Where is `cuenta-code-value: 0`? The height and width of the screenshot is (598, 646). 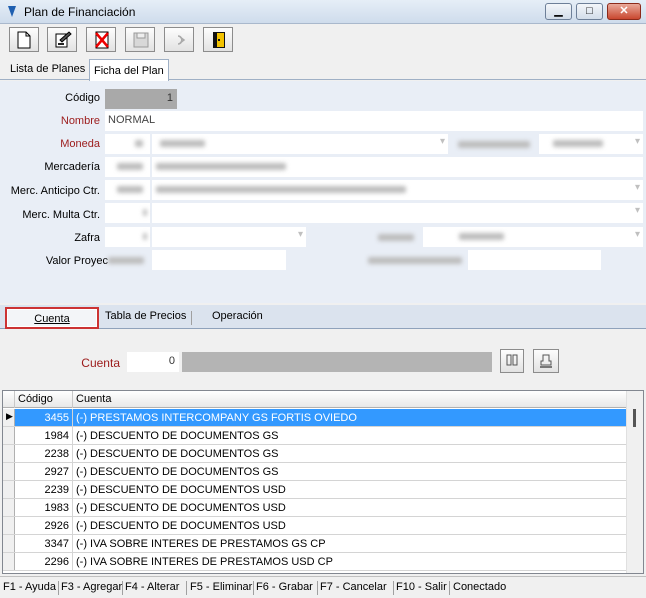
cuenta-code-value: 0 is located at coordinates (171, 361).